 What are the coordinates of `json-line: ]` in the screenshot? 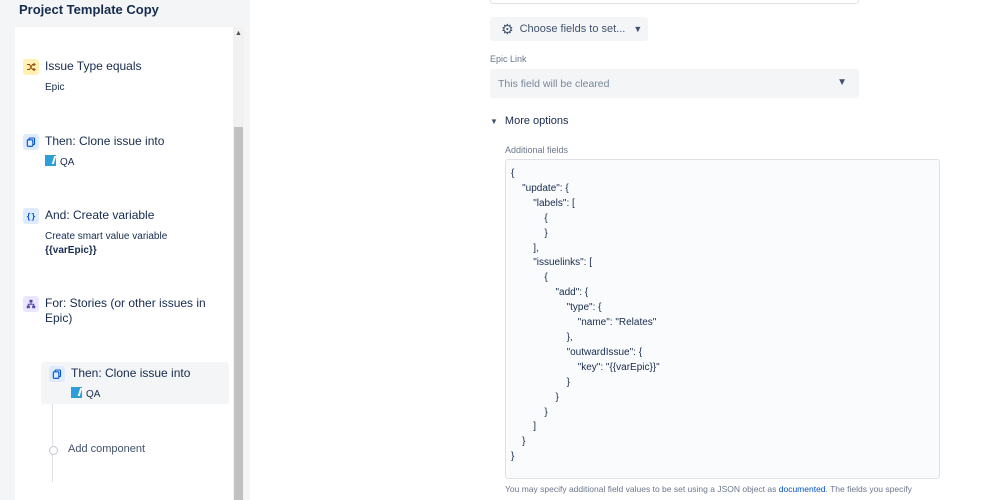 It's located at (524, 427).